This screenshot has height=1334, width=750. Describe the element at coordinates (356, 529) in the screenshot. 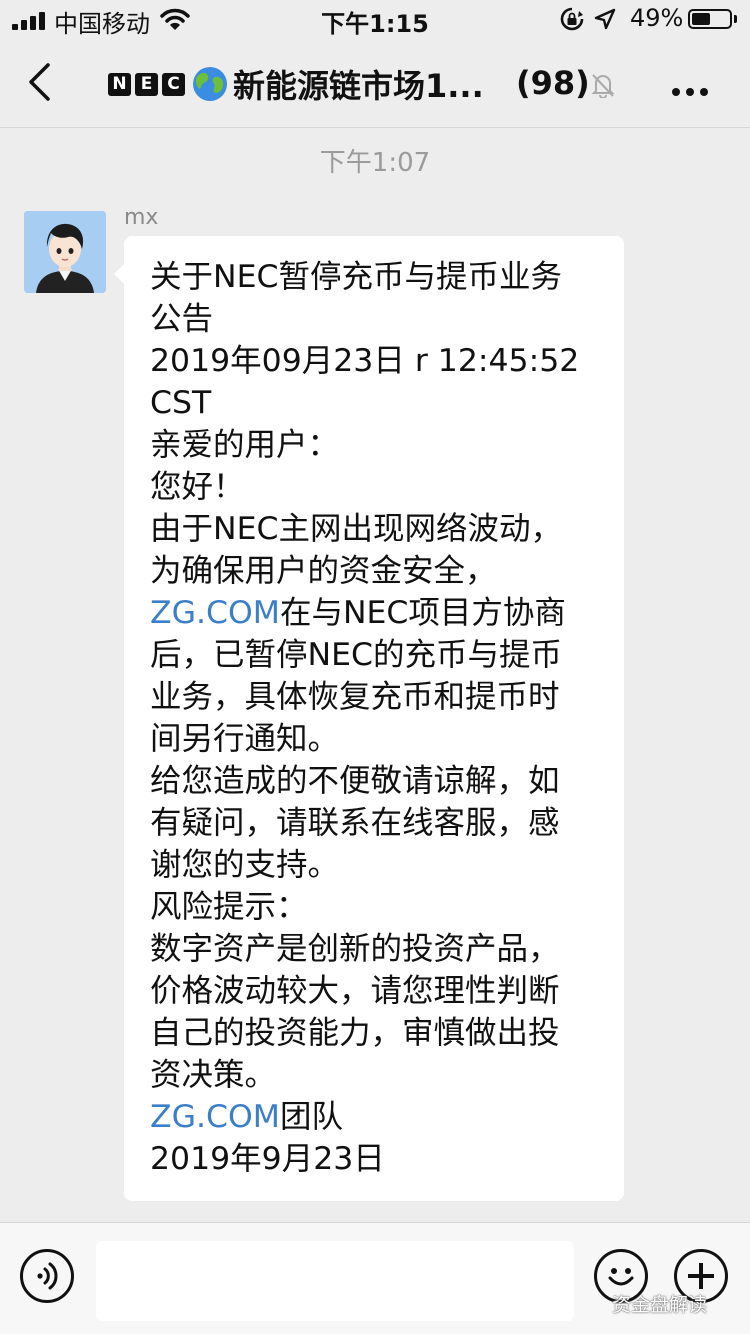

I see `message-line: 由于NEC主网出现网络波动，` at that location.